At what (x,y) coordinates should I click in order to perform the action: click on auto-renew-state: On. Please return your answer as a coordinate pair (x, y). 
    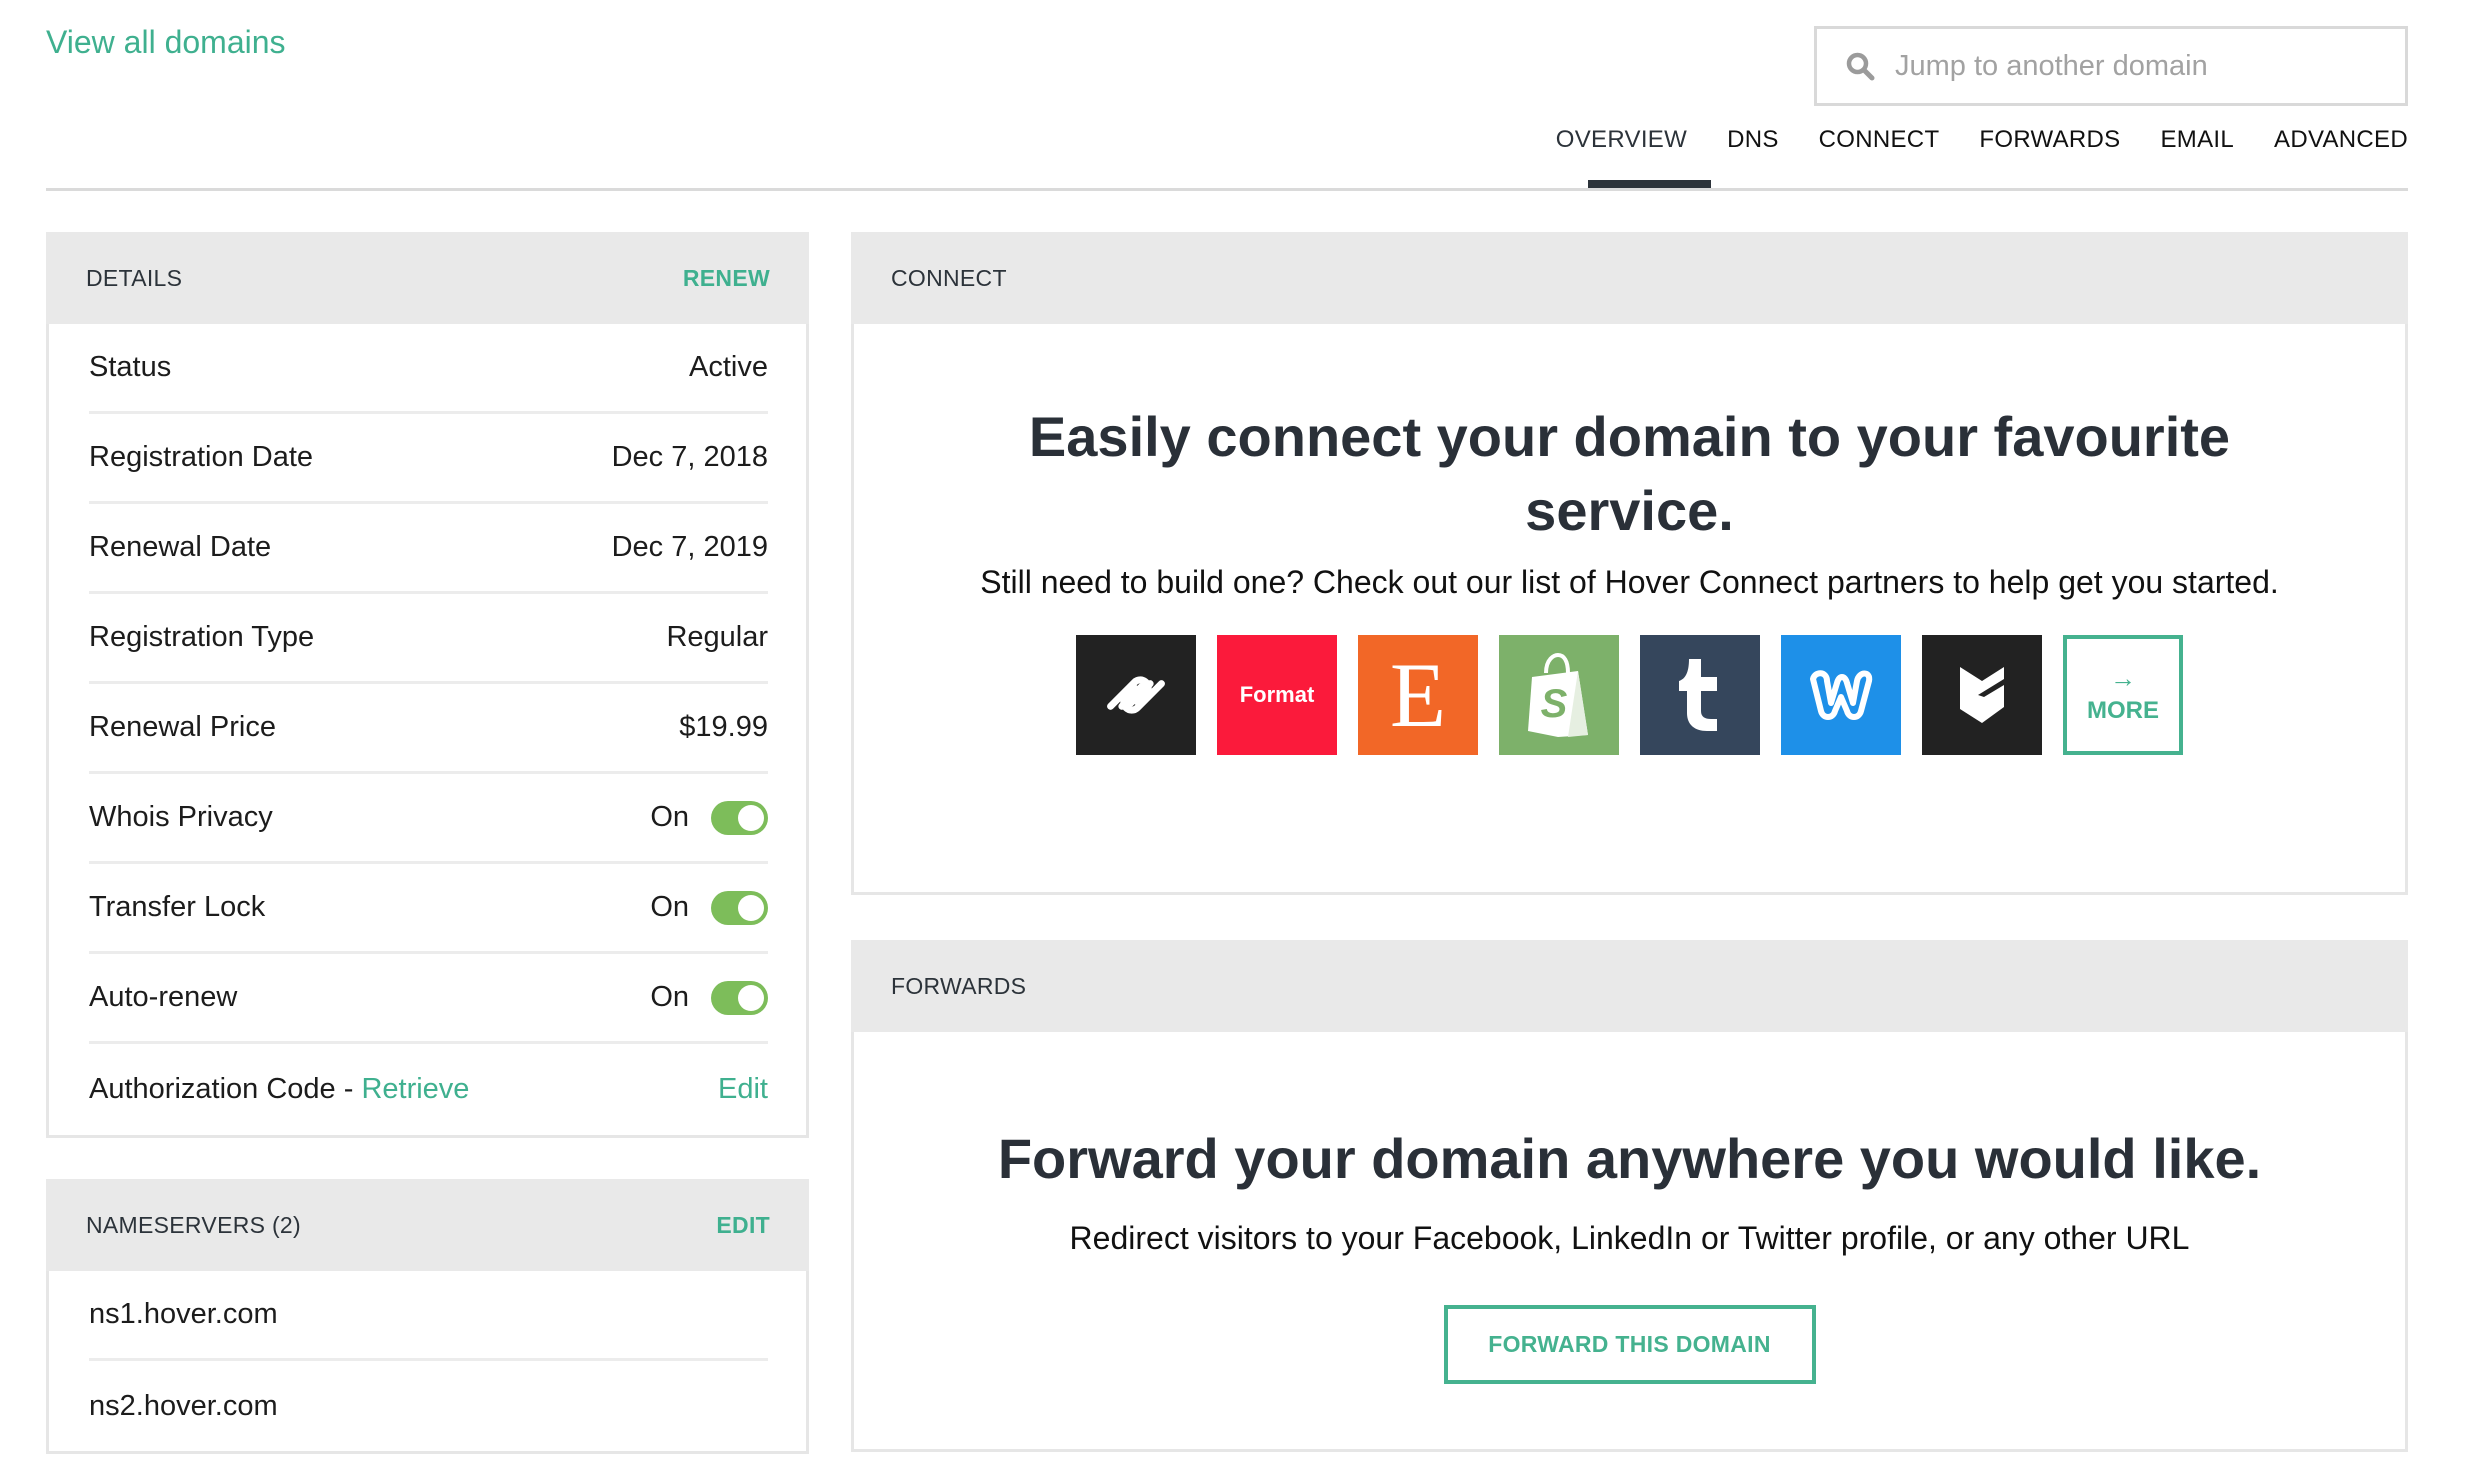
    Looking at the image, I should click on (669, 997).